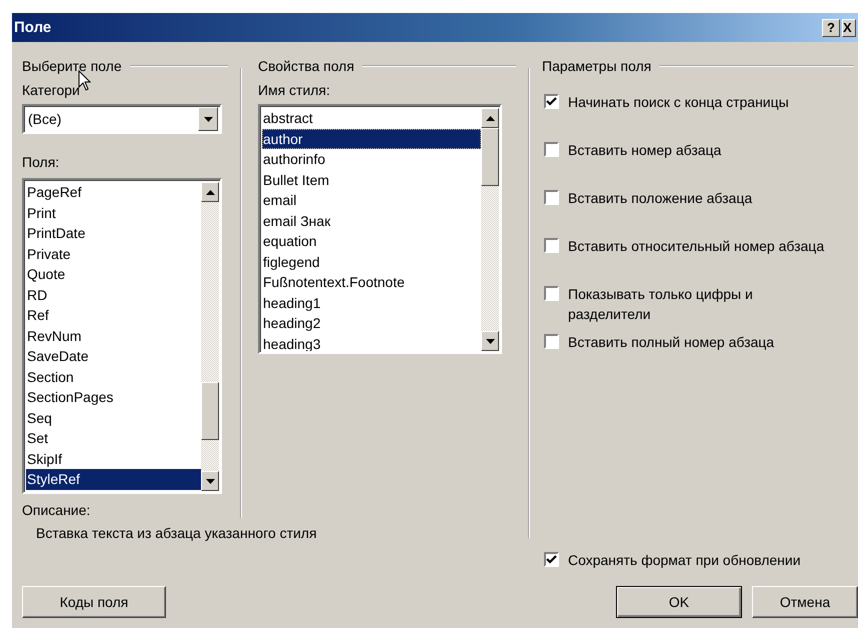  Describe the element at coordinates (113, 438) in the screenshot. I see `field-list-item: Set` at that location.